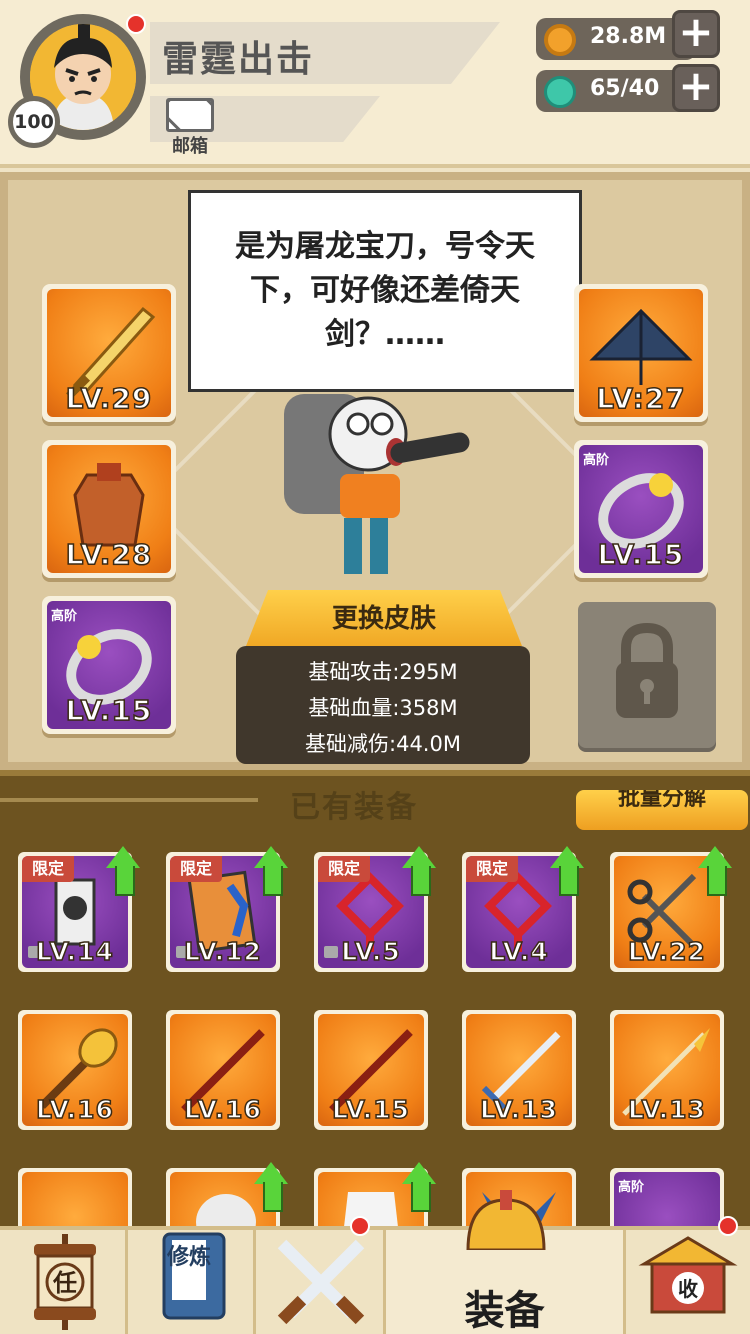  I want to click on equip-slot-weapon: LV.29, so click(109, 353).